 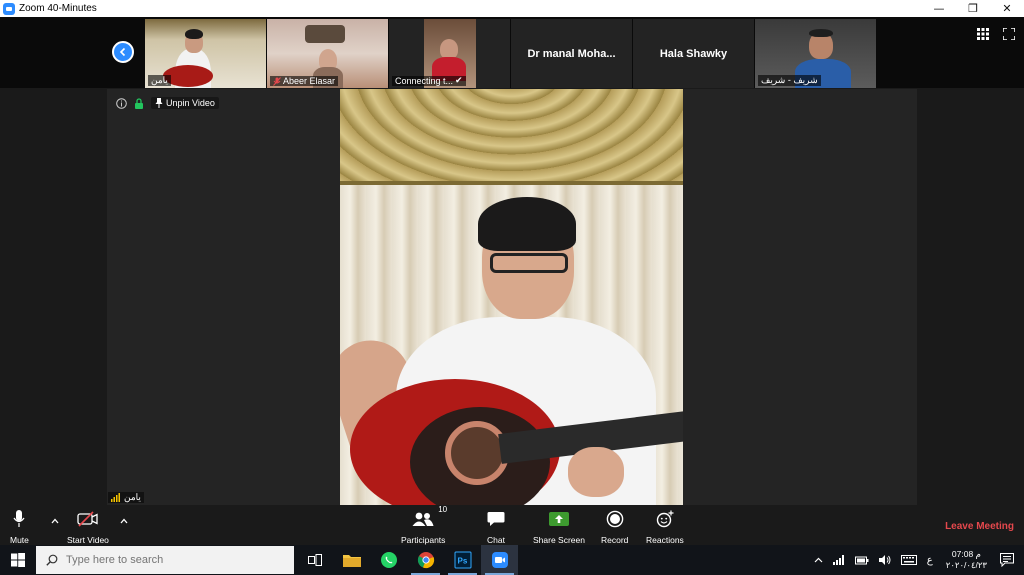 I want to click on share-screen-button: Share Screen, so click(x=559, y=527).